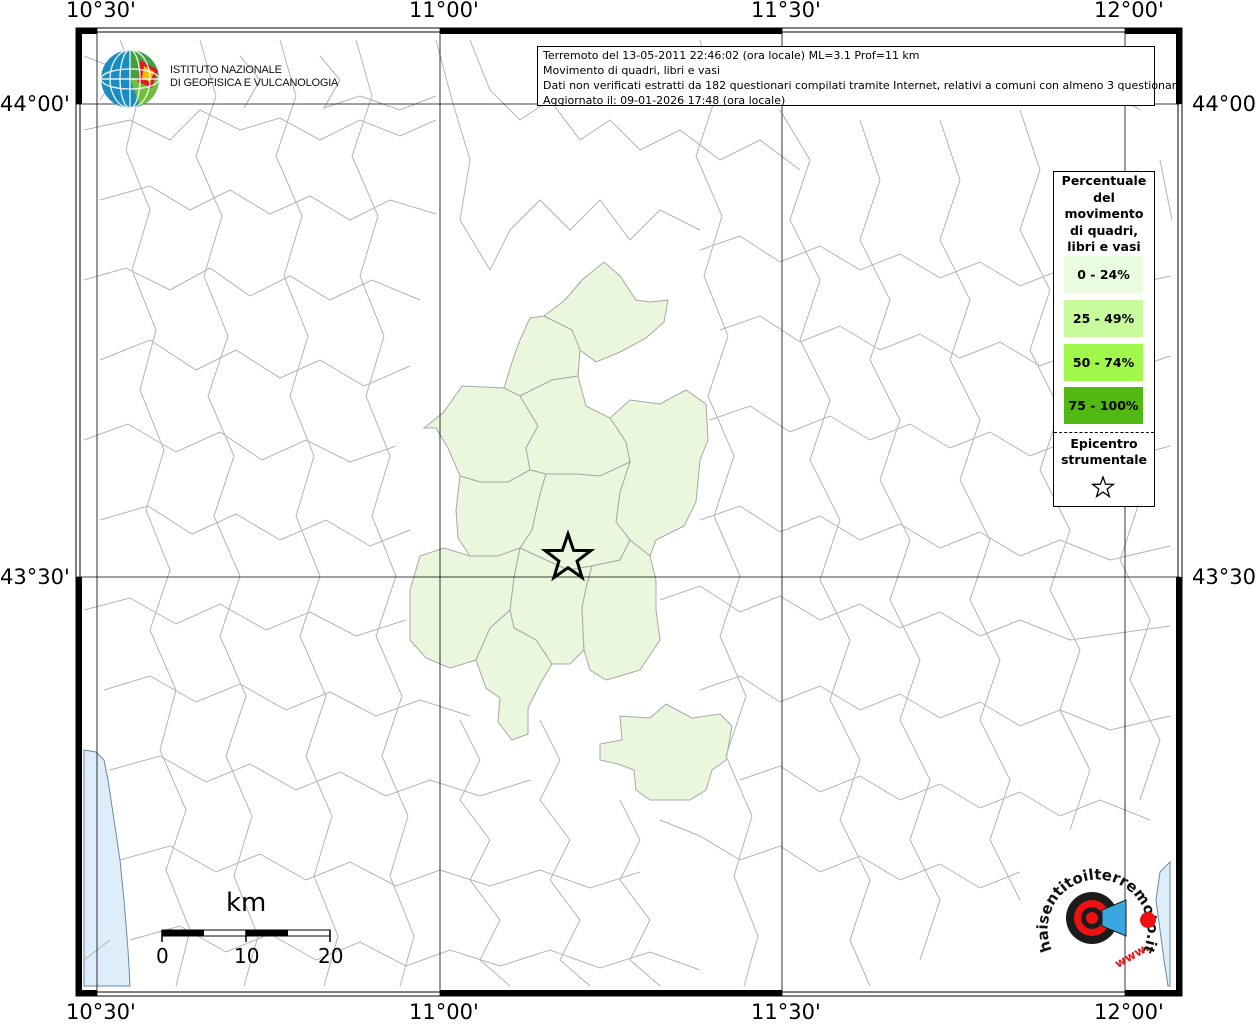 This screenshot has width=1256, height=1024. I want to click on lon-tick-top-2: 11°00', so click(444, 11).